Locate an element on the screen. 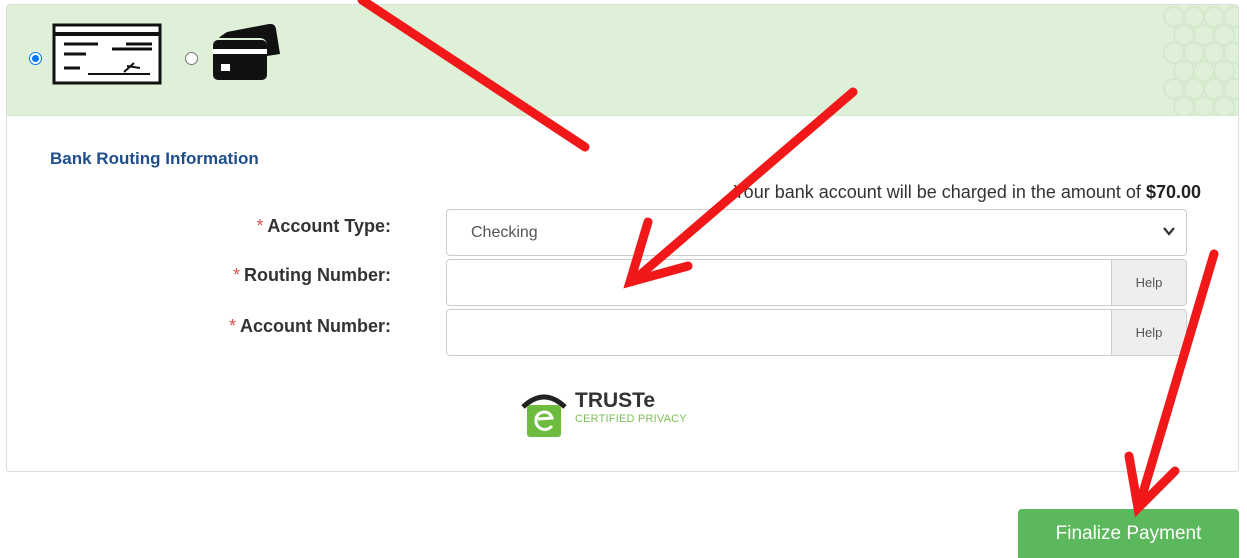 This screenshot has width=1247, height=558. section-title: Bank Routing Information is located at coordinates (154, 158).